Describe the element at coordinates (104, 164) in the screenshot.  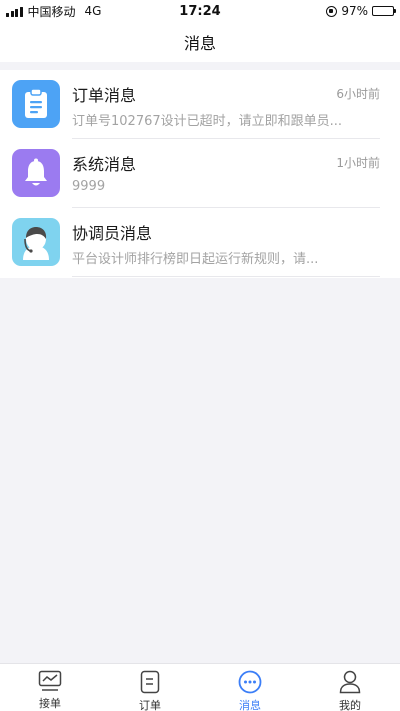
I see `message-title: 系统消息` at that location.